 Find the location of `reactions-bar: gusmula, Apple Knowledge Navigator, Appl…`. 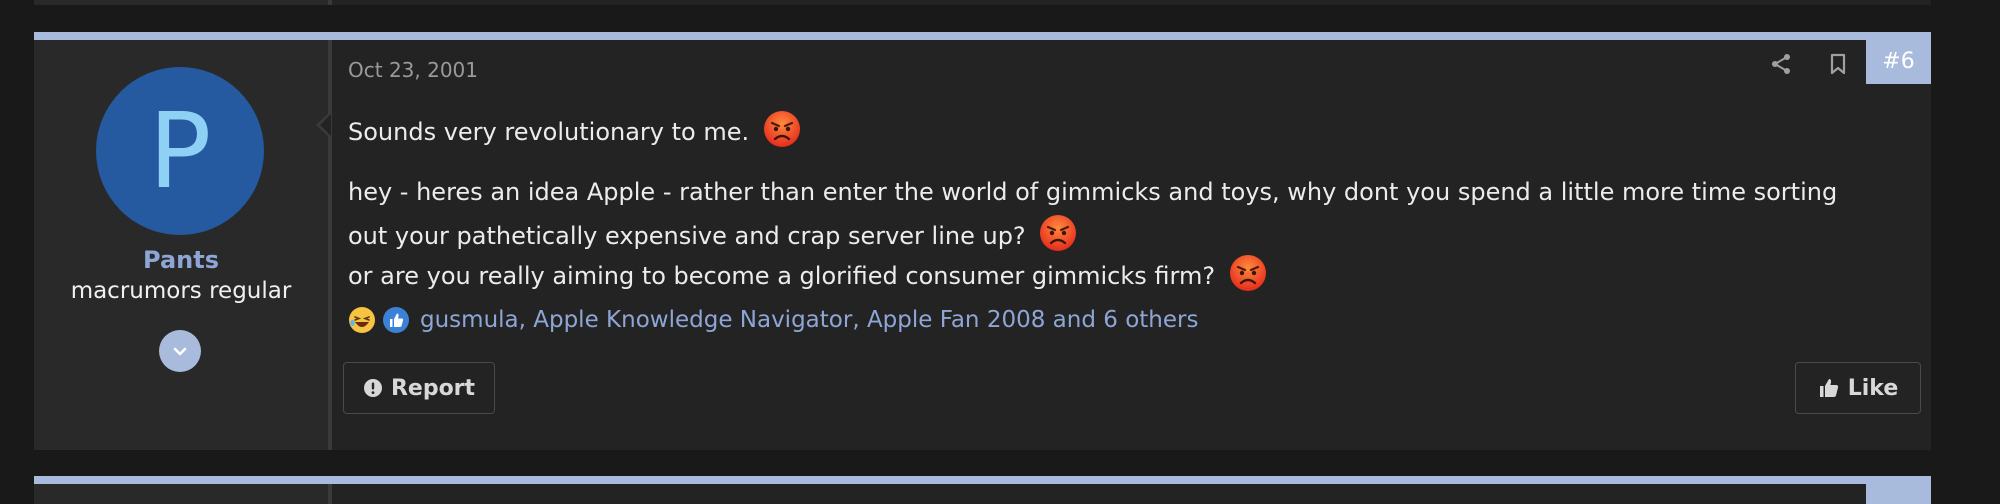

reactions-bar: gusmula, Apple Knowledge Navigator, Appl… is located at coordinates (773, 320).